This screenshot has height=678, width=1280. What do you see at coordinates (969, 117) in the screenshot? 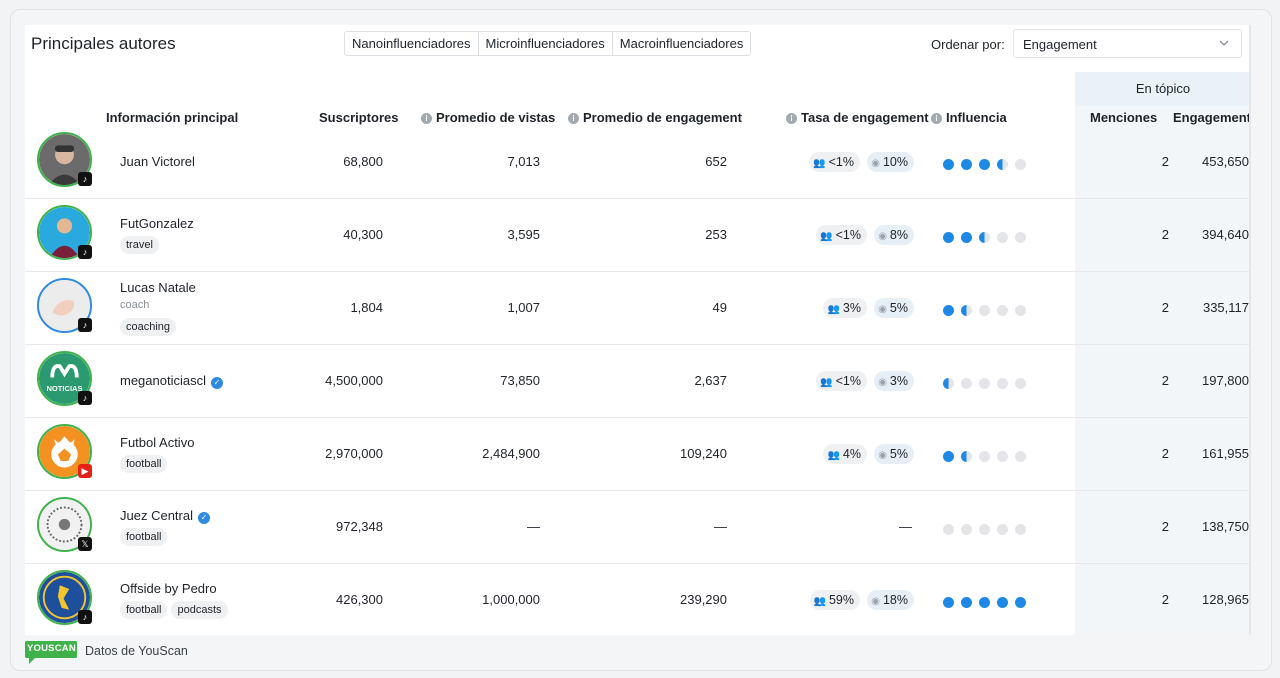
I see `header-influence: i Influencia` at bounding box center [969, 117].